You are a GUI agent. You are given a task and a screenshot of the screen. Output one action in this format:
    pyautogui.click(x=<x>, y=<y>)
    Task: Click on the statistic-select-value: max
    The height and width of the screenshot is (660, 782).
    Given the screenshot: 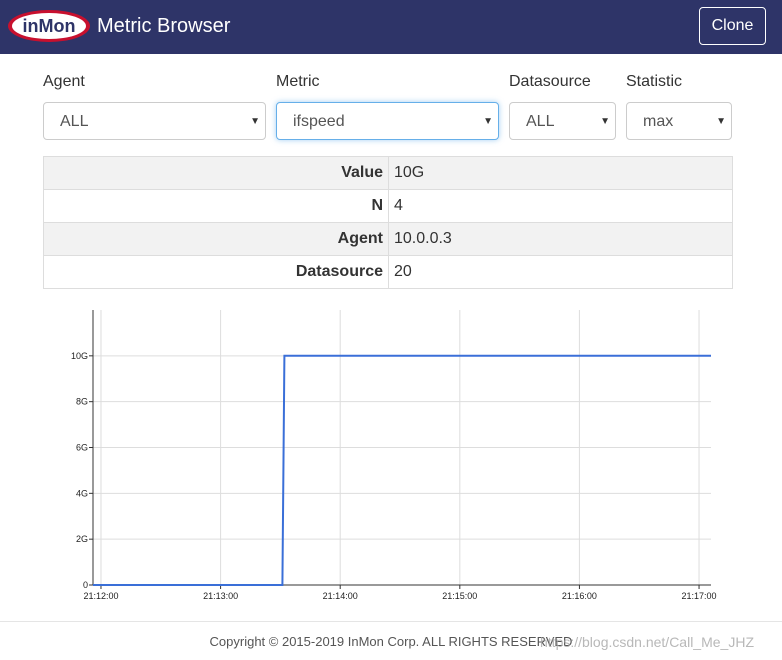 What is the action you would take?
    pyautogui.click(x=658, y=121)
    